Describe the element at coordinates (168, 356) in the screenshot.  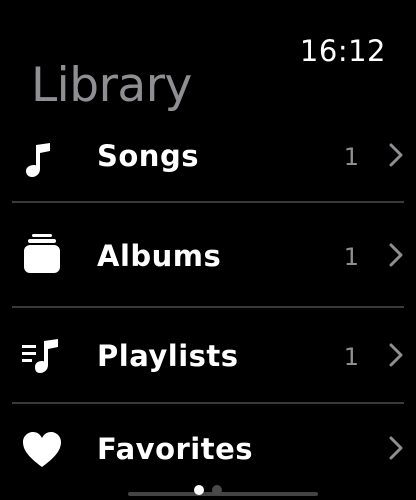
I see `list-item-label: Playlists` at that location.